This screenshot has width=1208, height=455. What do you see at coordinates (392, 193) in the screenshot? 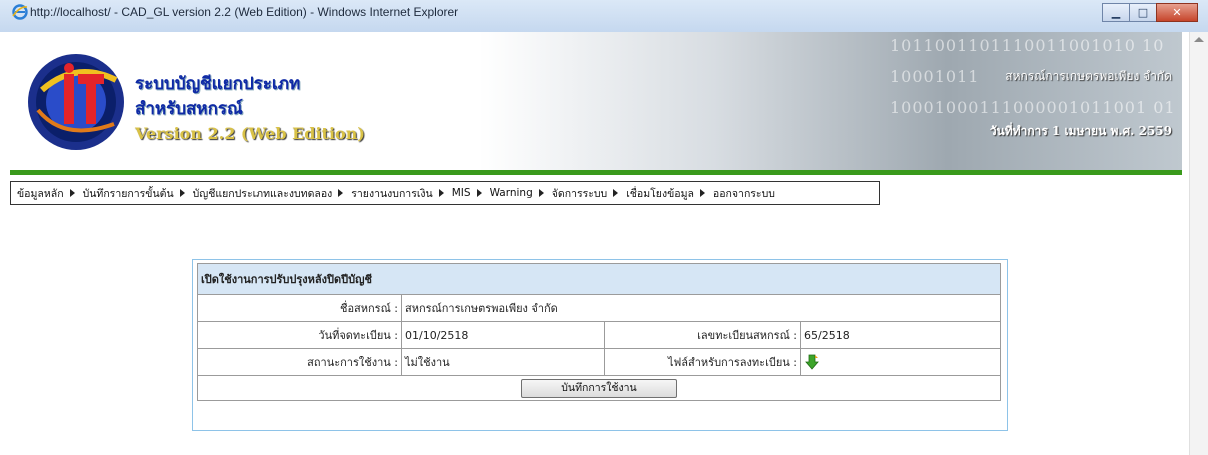
I see `menu-item-label: รายงานงบการเงิน` at bounding box center [392, 193].